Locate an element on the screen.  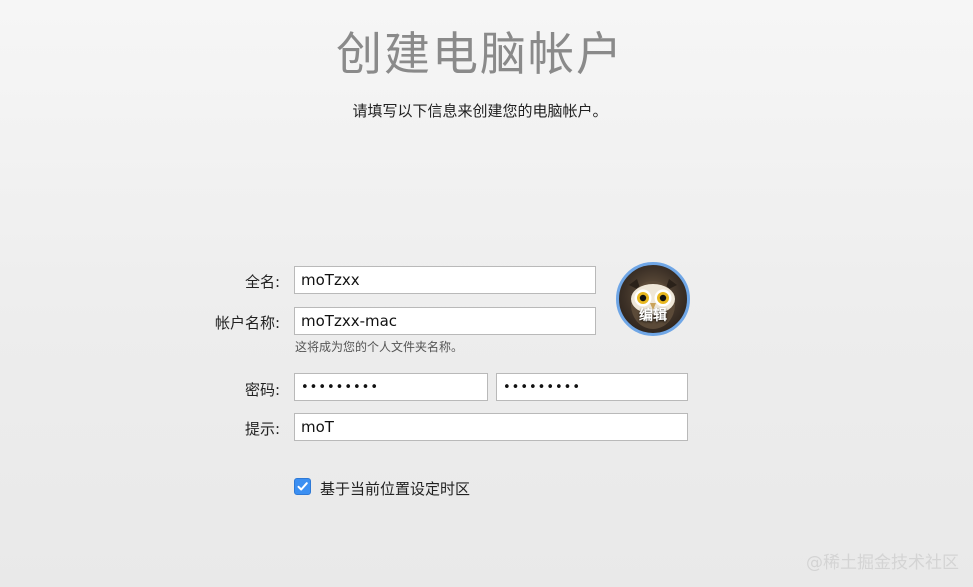
timezone-checkbox-label: 基于当前位置设定时区 is located at coordinates (395, 488).